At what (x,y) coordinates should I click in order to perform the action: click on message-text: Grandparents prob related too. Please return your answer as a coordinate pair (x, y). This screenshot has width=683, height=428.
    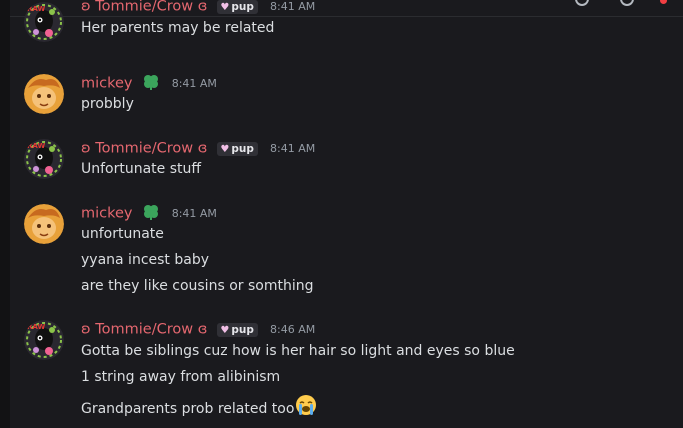
    Looking at the image, I should click on (199, 407).